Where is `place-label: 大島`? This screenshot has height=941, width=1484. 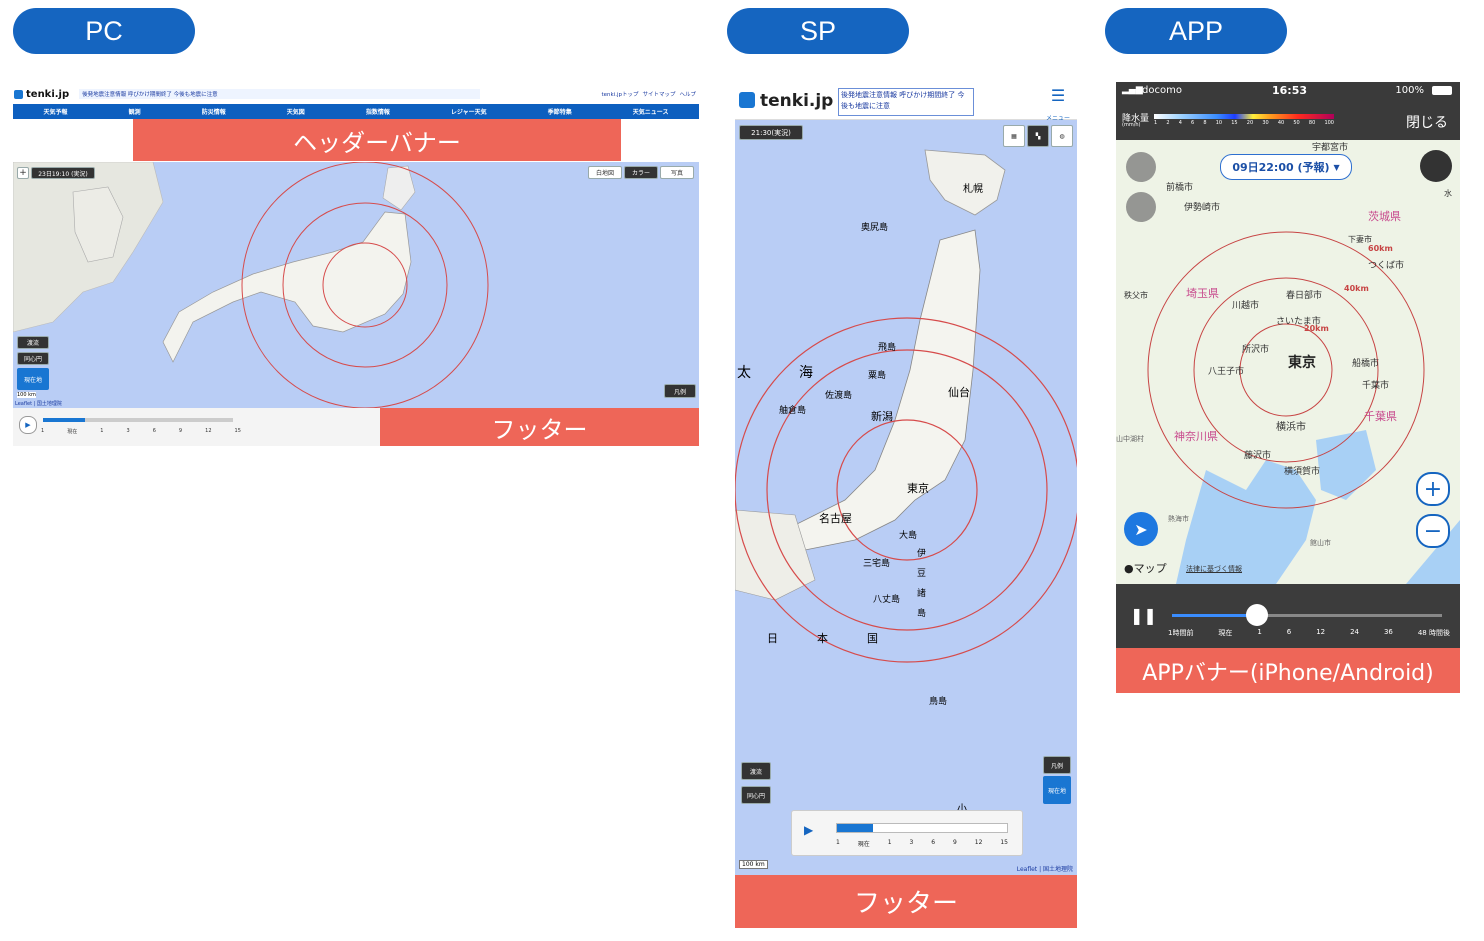 place-label: 大島 is located at coordinates (908, 536).